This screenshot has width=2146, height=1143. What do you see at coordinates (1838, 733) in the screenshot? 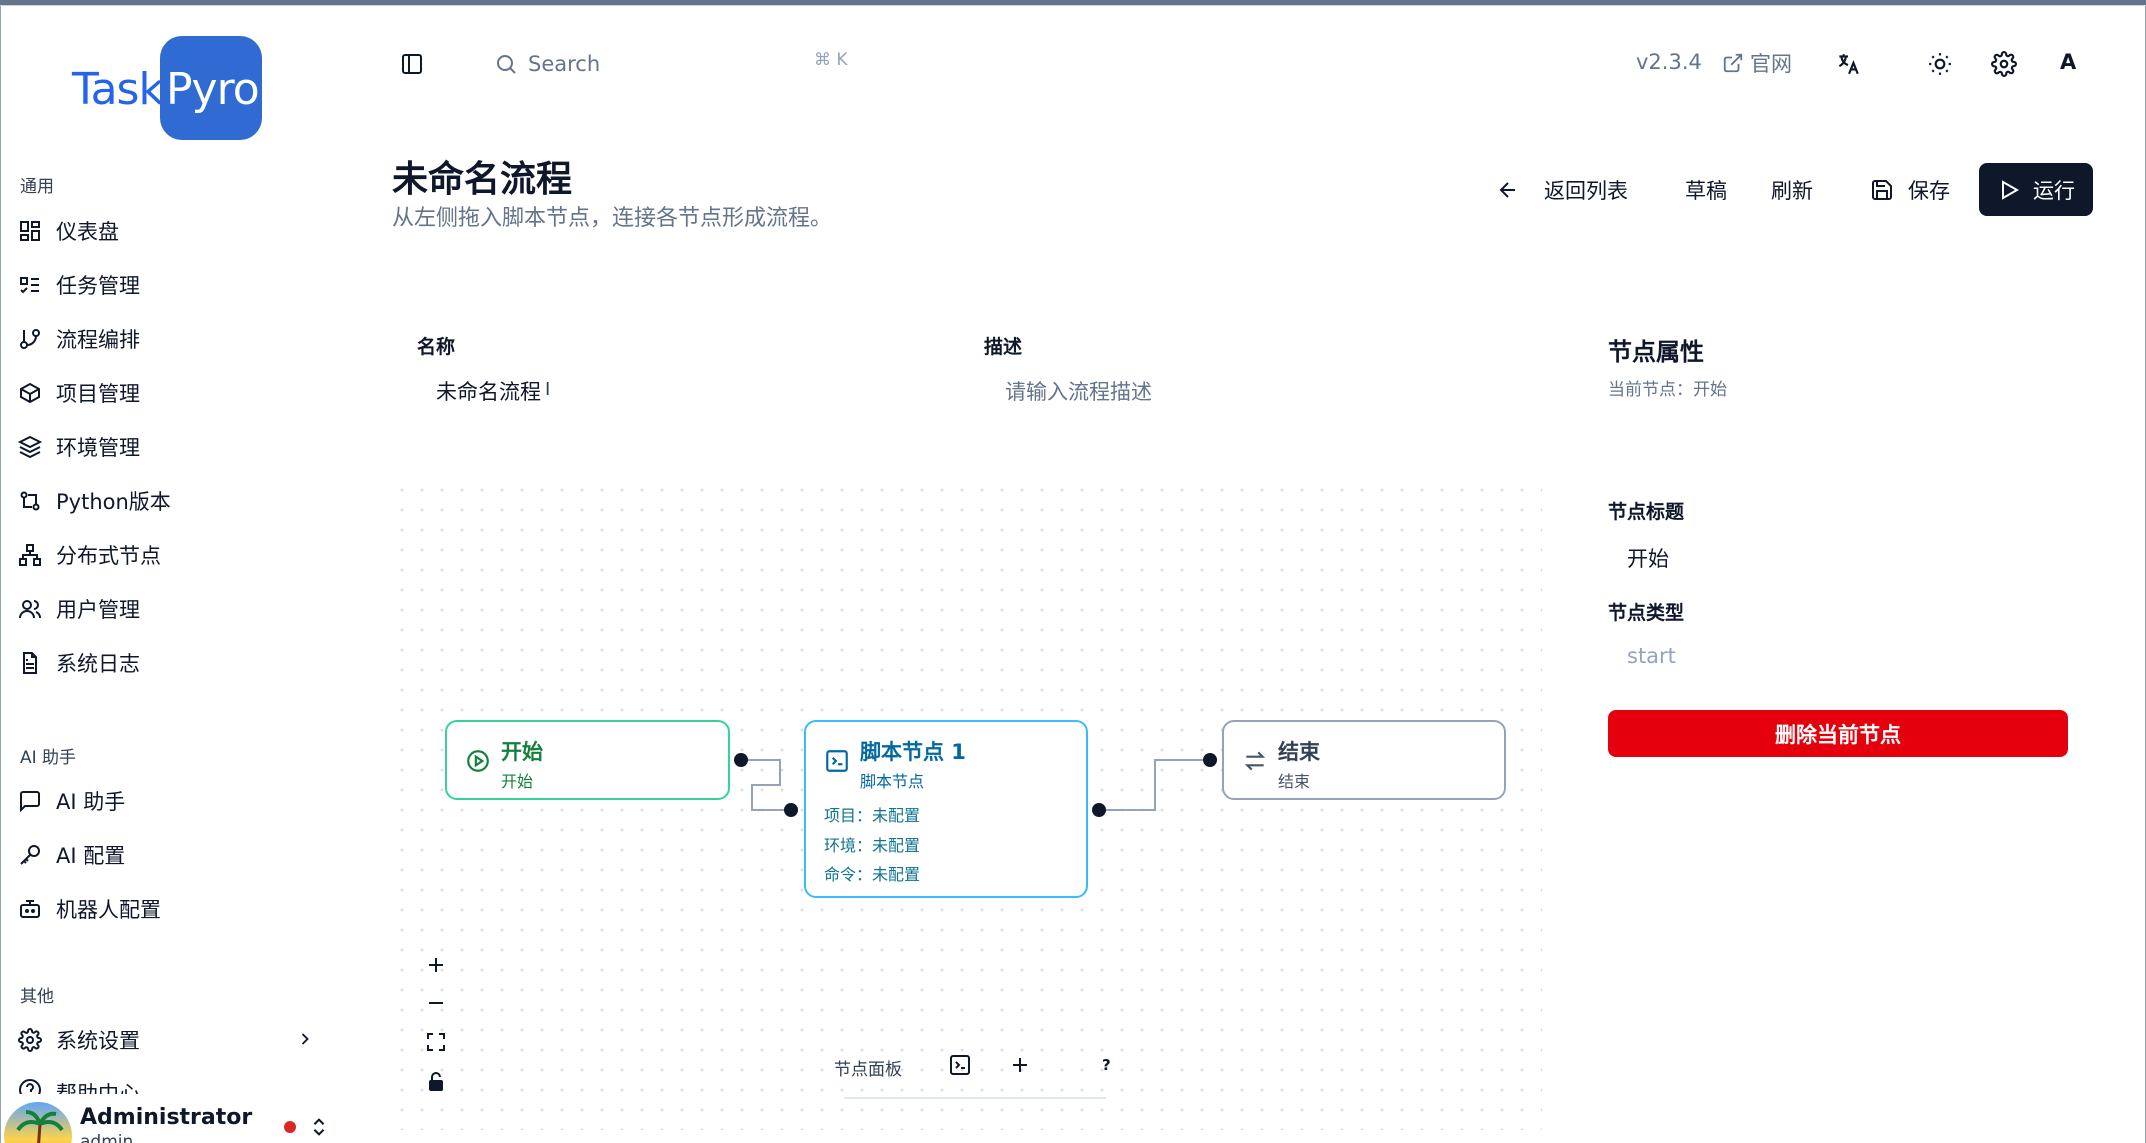
I see `delete-node-button: 删除当前节点` at bounding box center [1838, 733].